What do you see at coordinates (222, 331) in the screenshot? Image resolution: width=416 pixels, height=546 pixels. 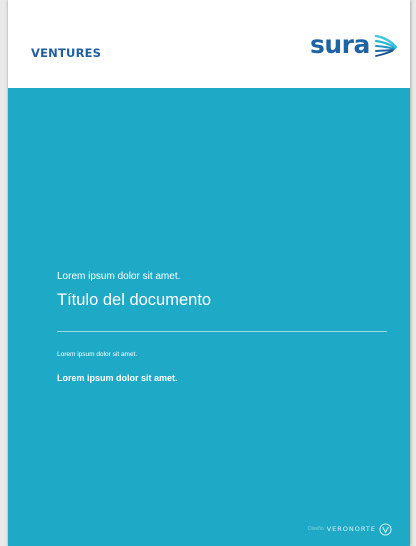 I see `title-divider` at bounding box center [222, 331].